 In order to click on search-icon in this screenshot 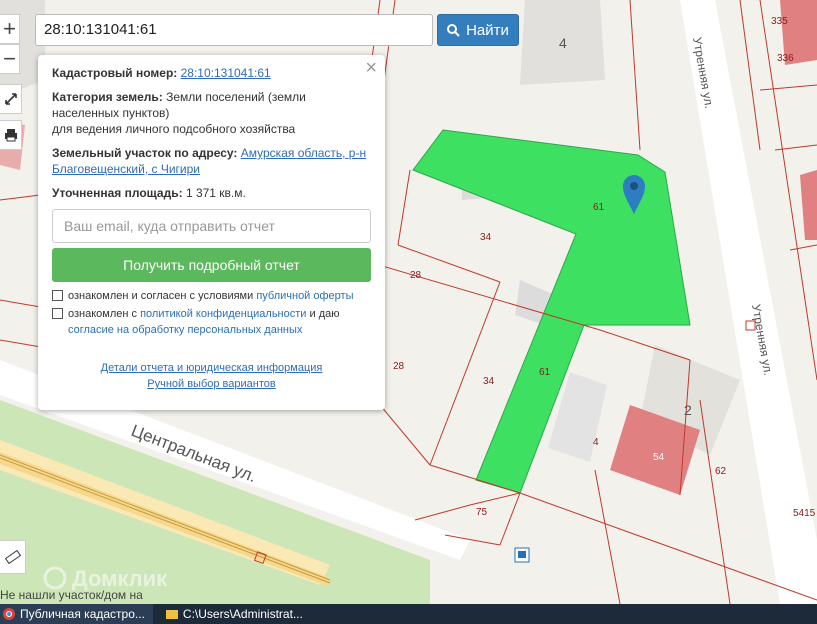, I will do `click(453, 30)`.